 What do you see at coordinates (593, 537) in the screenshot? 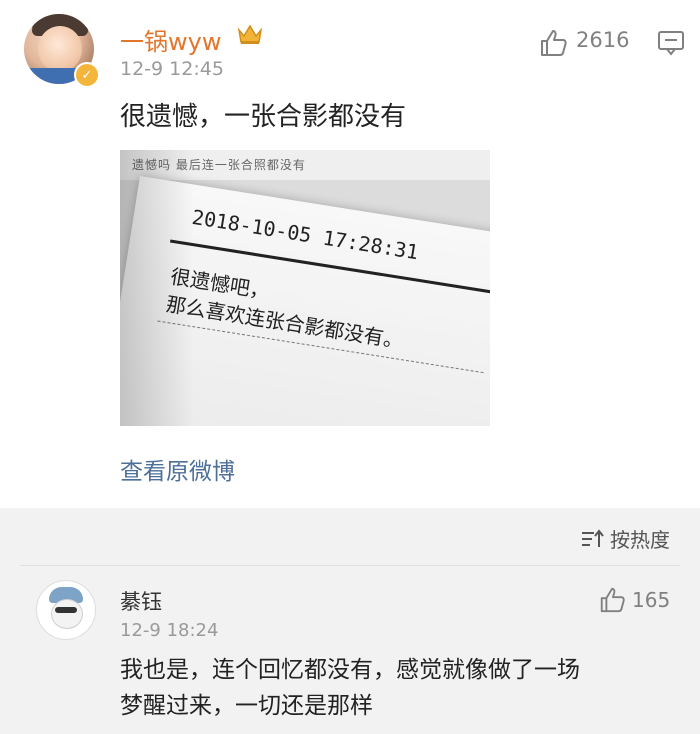
I see `sort-icon` at bounding box center [593, 537].